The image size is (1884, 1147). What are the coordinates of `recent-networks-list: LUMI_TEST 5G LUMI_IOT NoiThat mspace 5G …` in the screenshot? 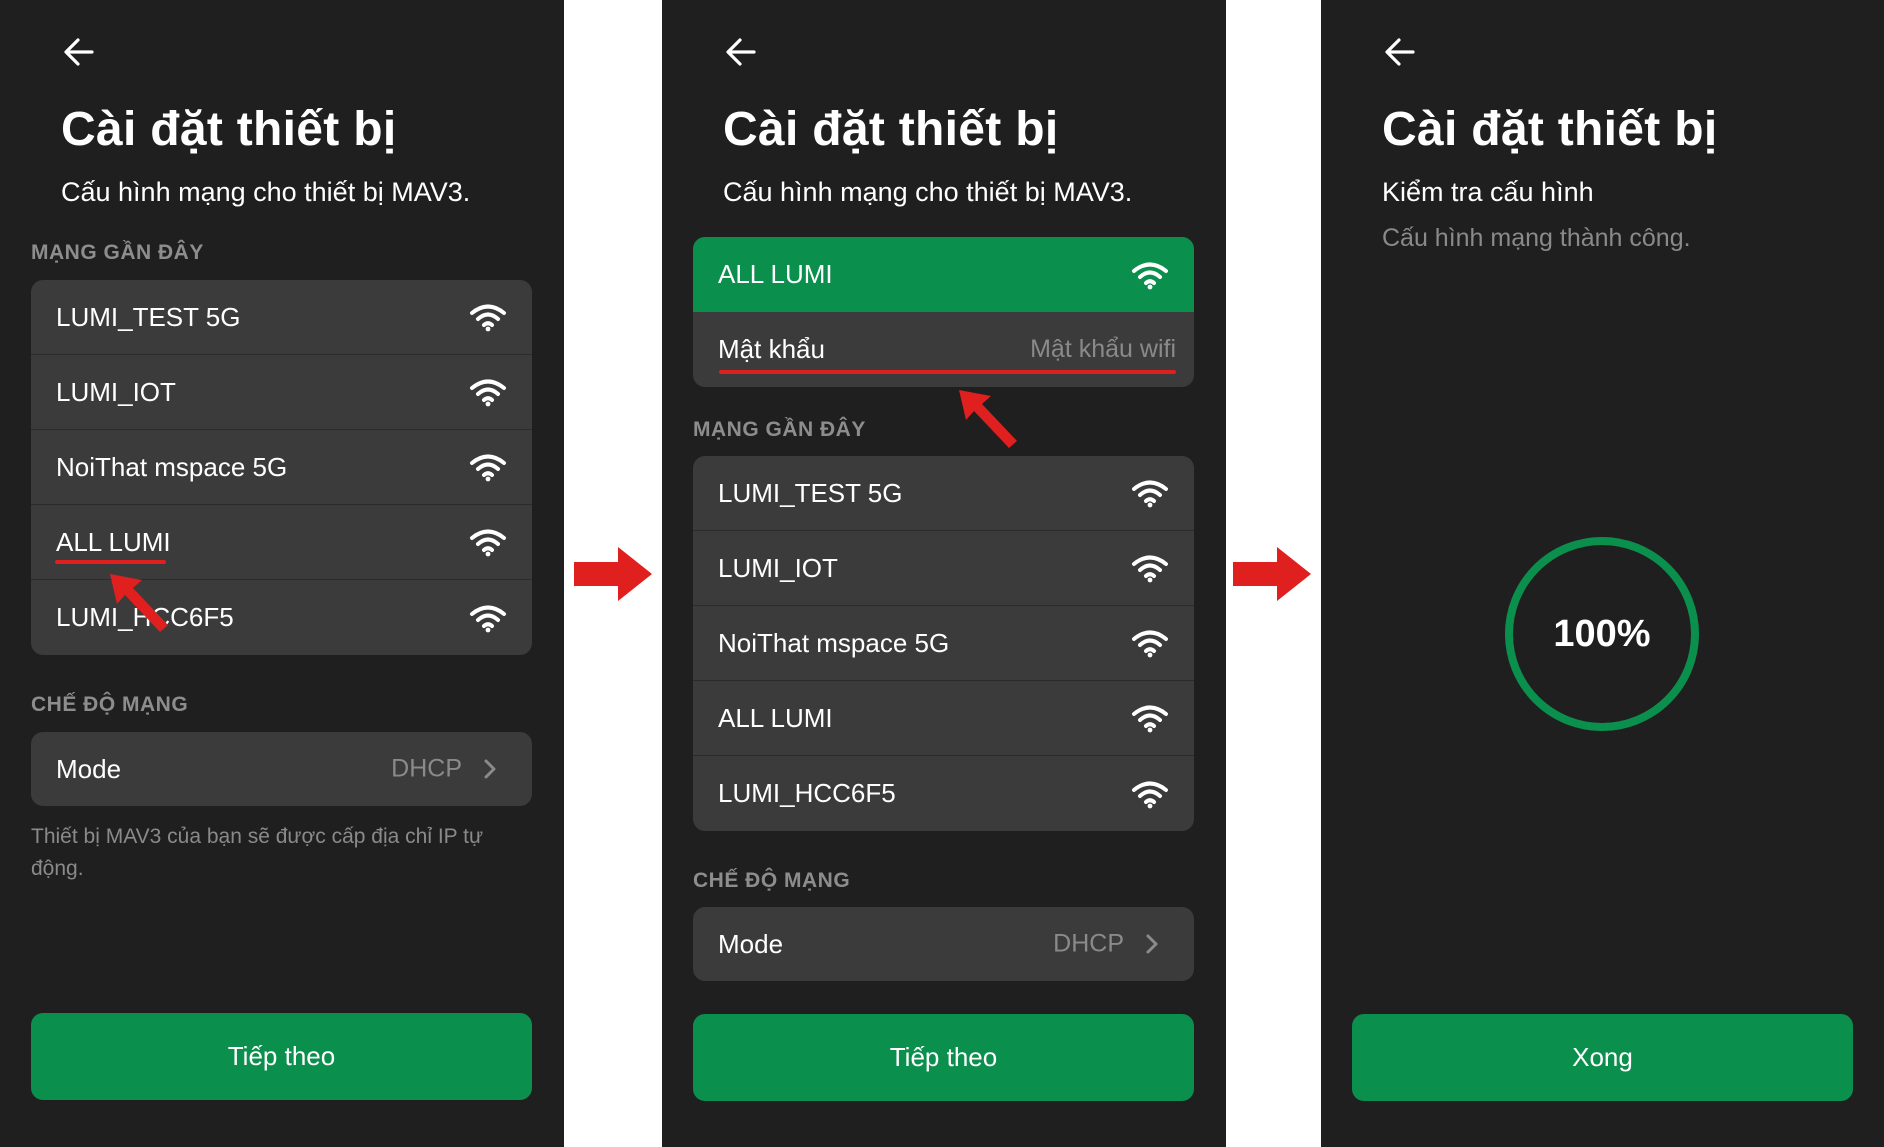 It's located at (943, 643).